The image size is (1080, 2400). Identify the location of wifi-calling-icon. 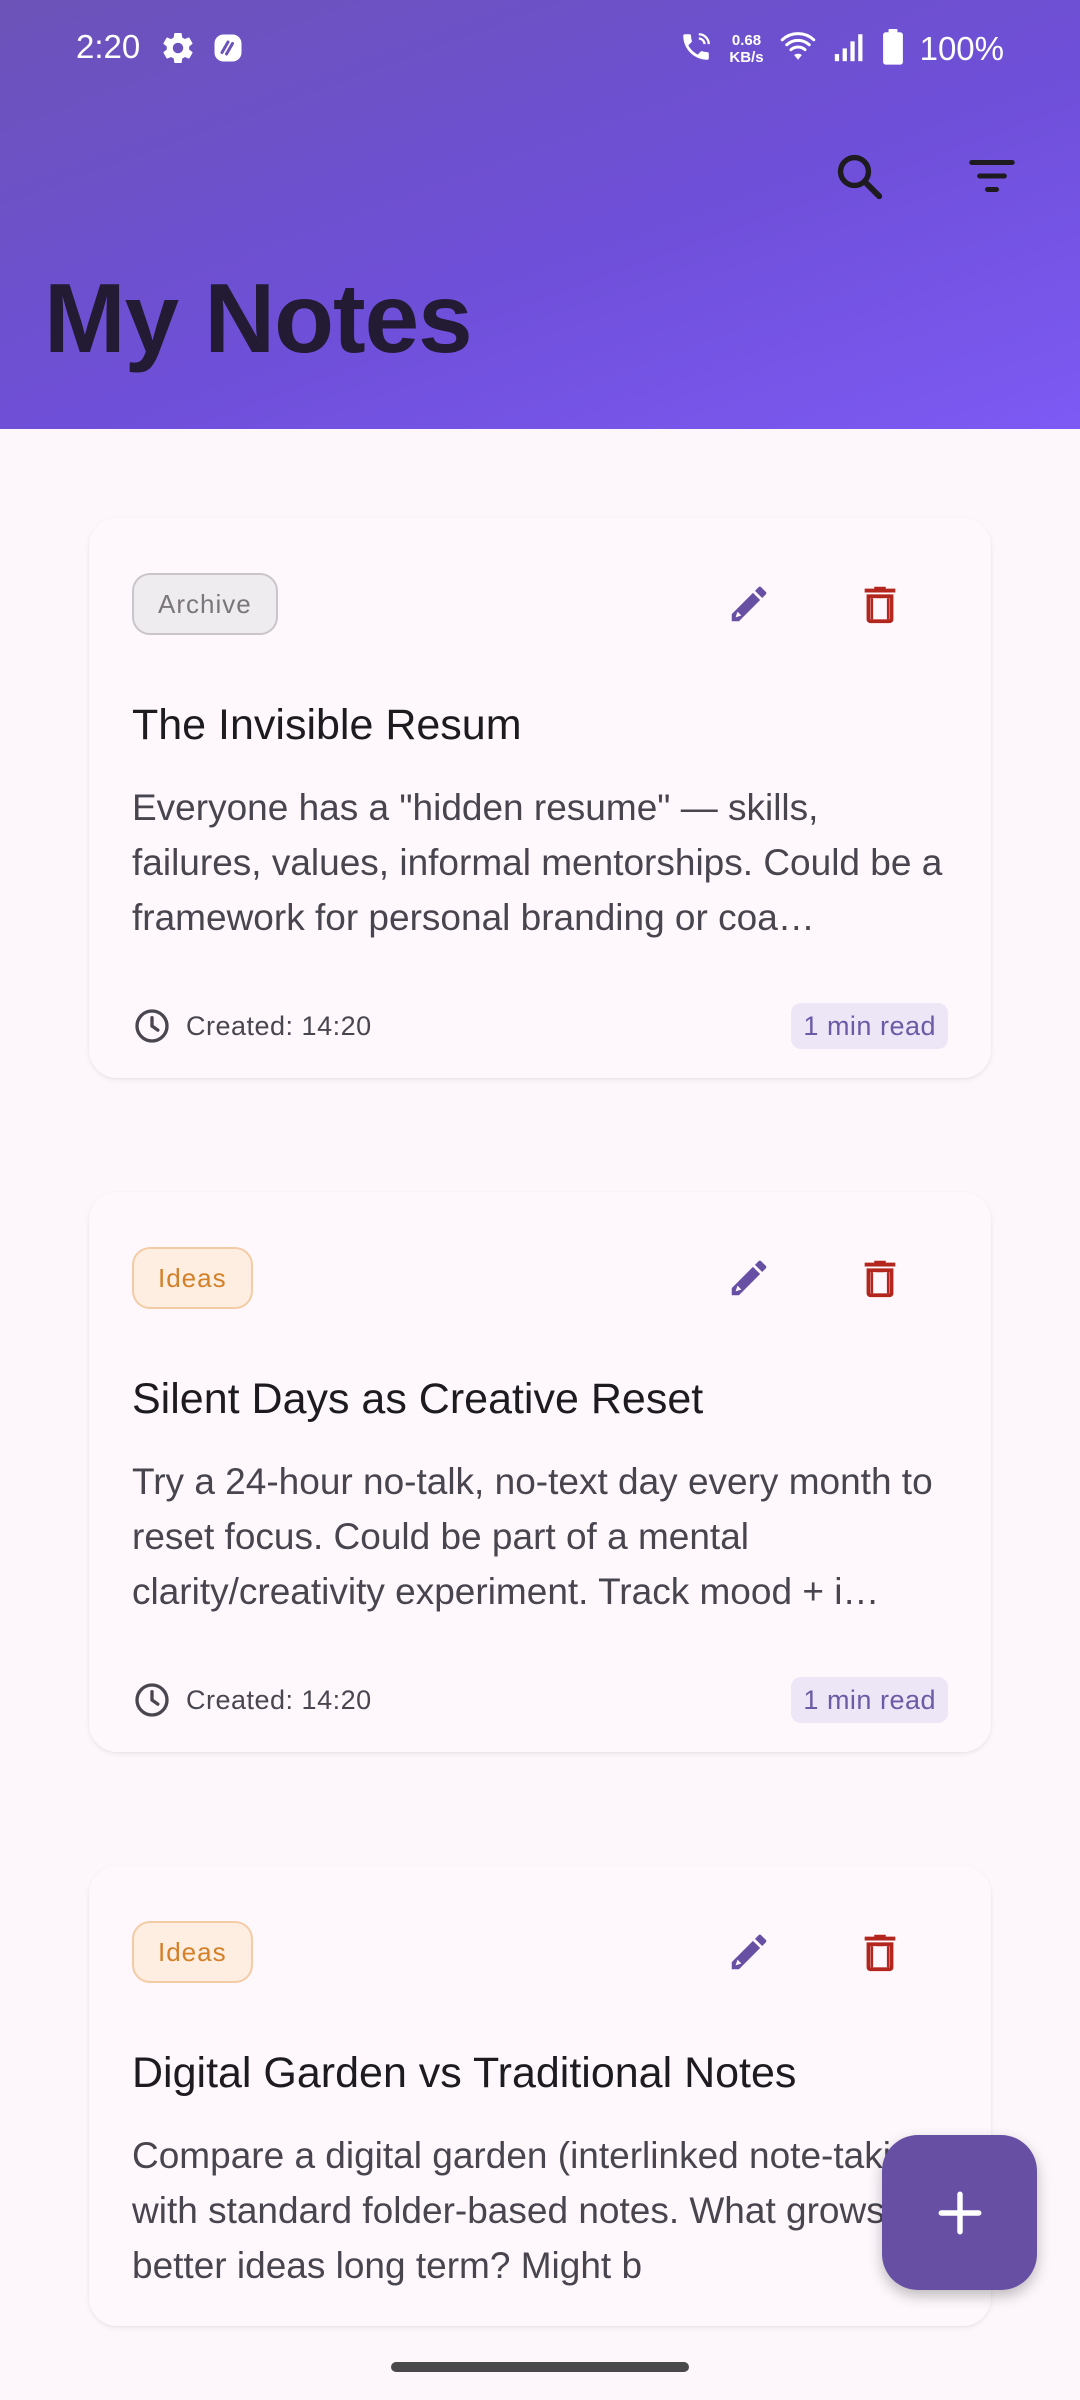
(696, 49).